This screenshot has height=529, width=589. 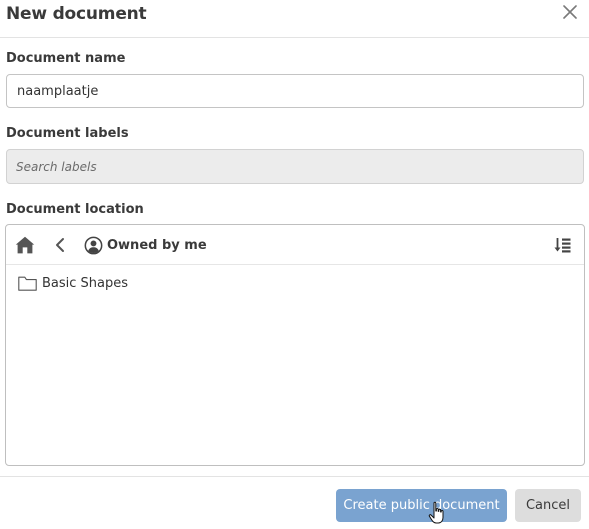 I want to click on document-name-input, so click(x=295, y=91).